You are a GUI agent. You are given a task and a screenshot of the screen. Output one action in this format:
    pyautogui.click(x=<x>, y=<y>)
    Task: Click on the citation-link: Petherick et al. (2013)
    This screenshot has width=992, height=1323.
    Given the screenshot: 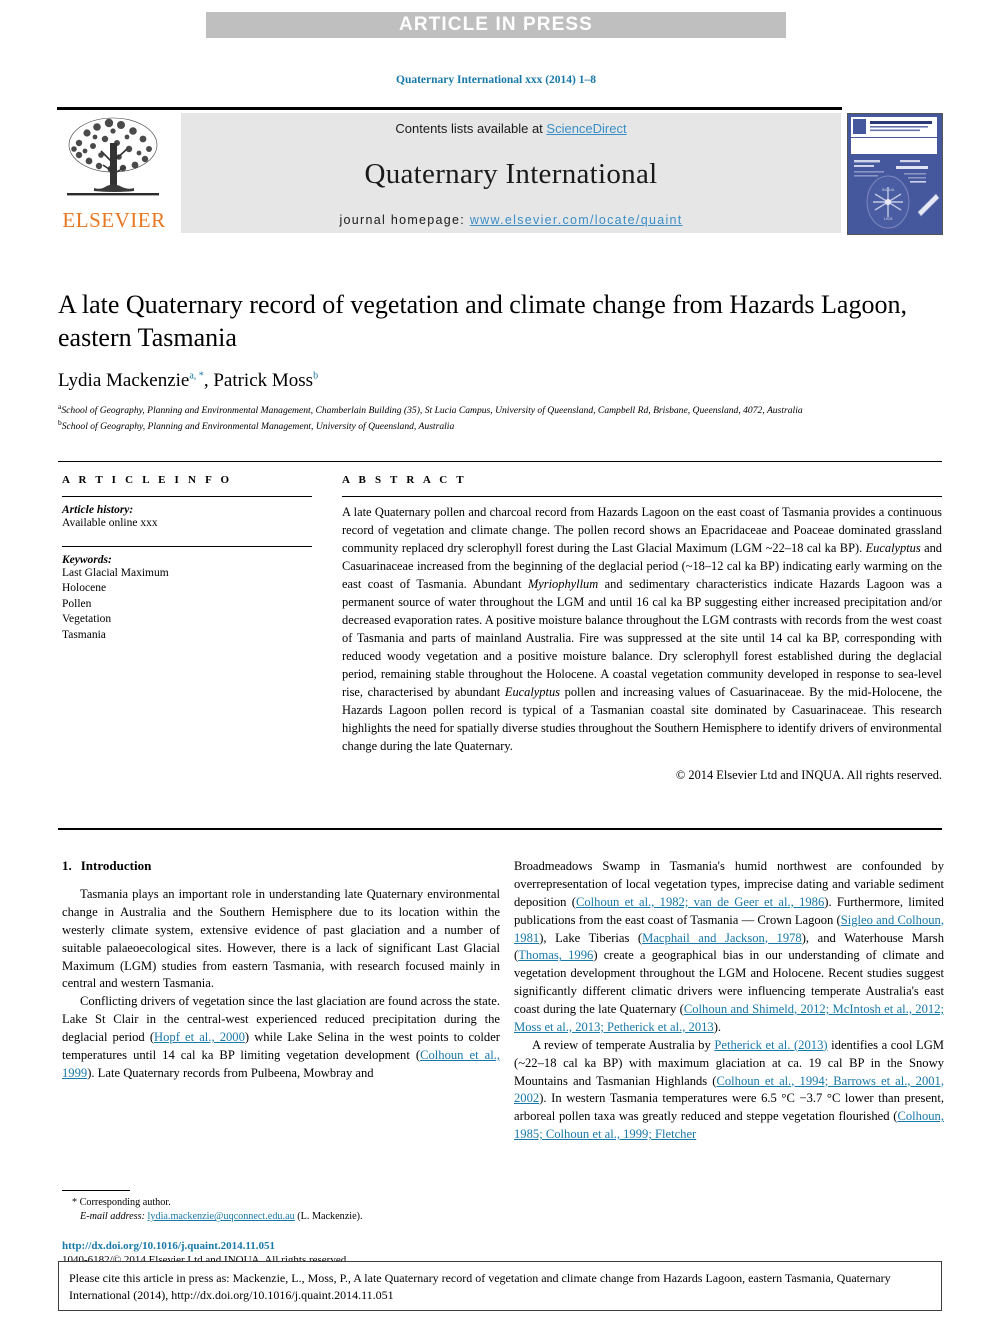 What is the action you would take?
    pyautogui.click(x=770, y=1045)
    